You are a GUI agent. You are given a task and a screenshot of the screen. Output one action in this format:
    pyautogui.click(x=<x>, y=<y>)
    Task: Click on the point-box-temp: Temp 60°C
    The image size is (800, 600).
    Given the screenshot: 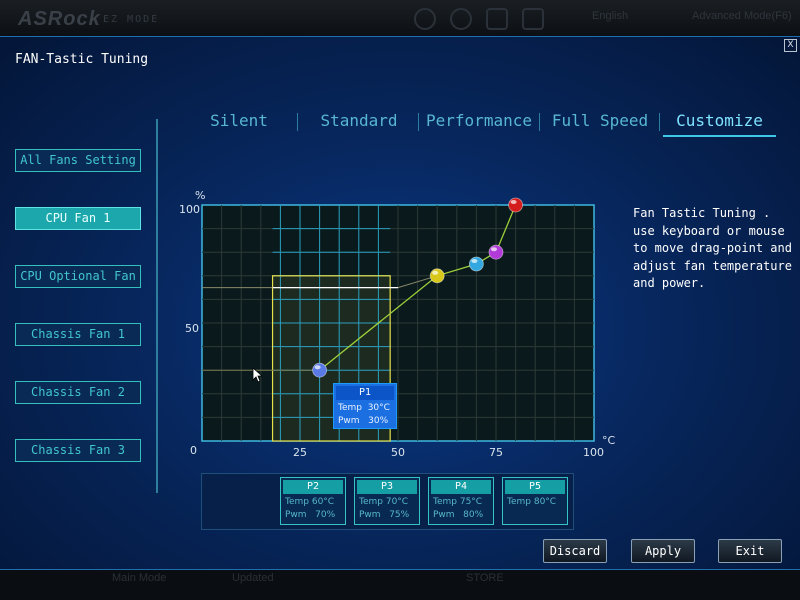 What is the action you would take?
    pyautogui.click(x=310, y=502)
    